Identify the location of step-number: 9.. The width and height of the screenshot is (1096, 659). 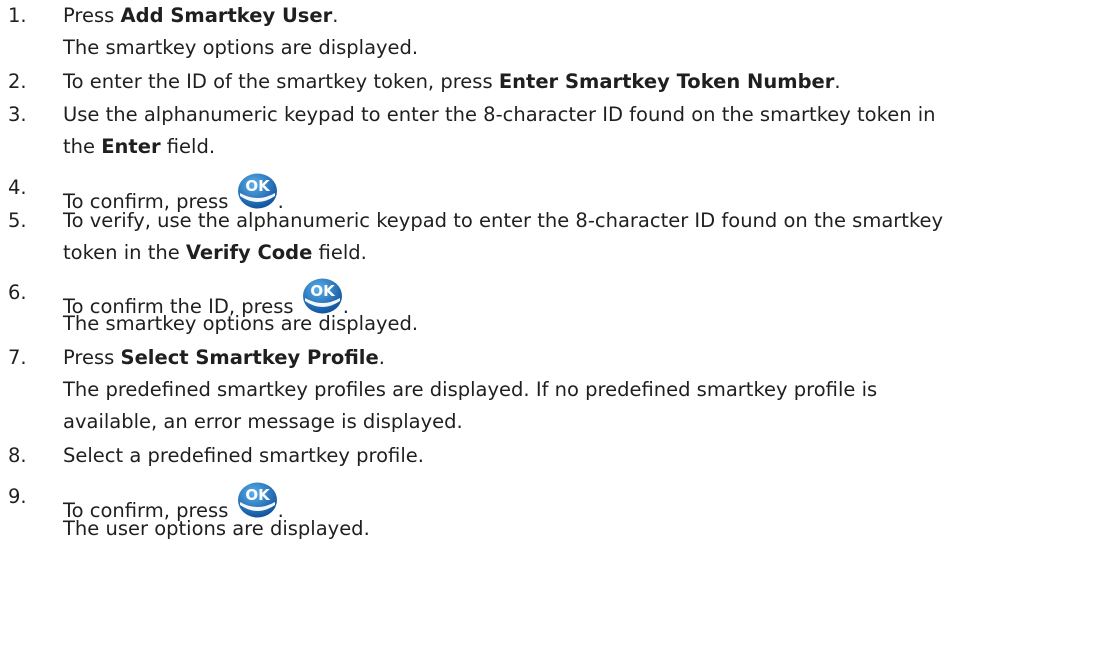
(17, 496).